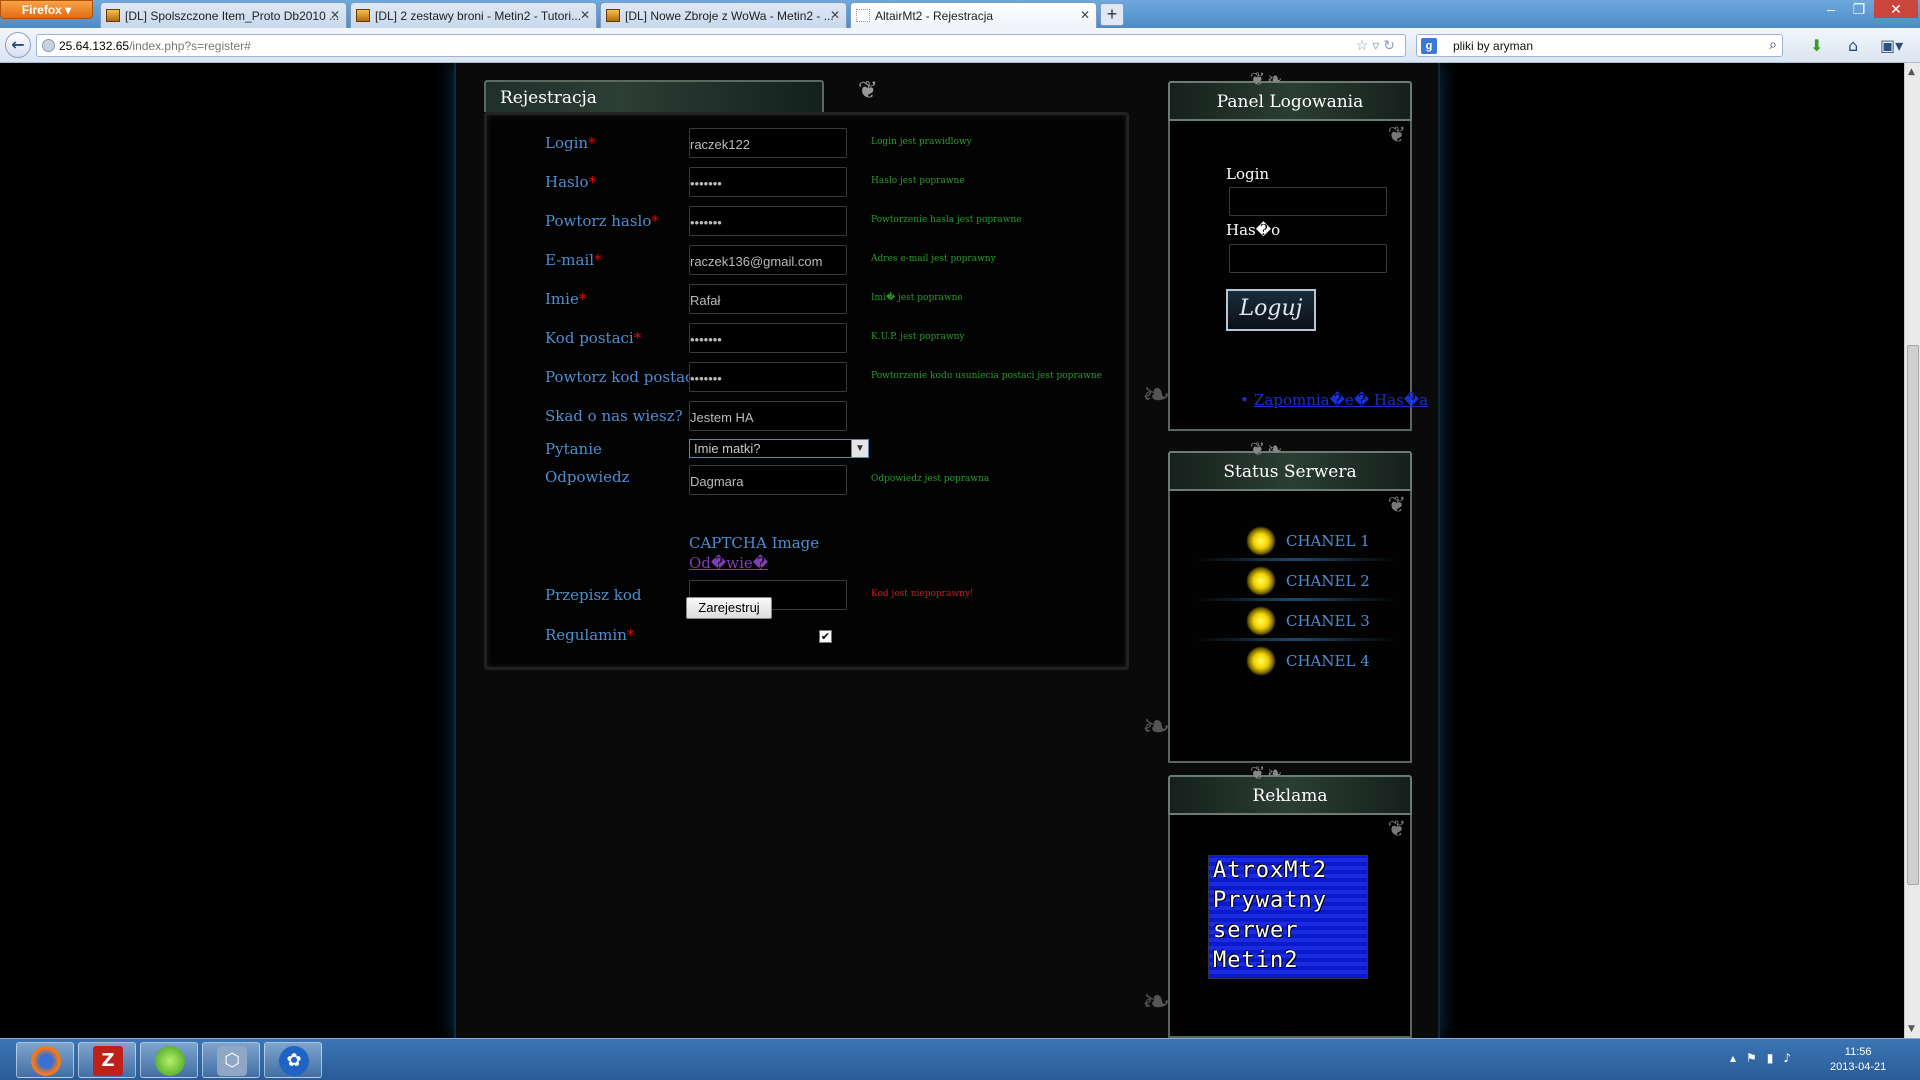  Describe the element at coordinates (721, 45) in the screenshot. I see `url-bar: 25.64.132.65/index.php?s=register# ☆▿↻` at that location.